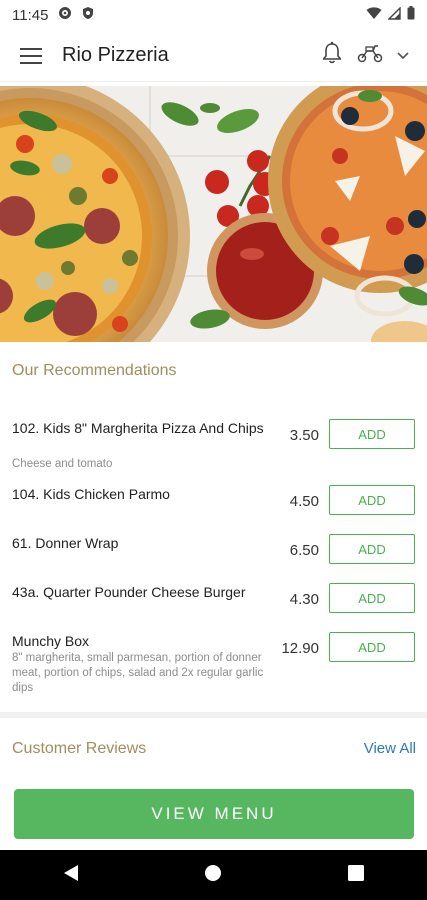  I want to click on recents-icon, so click(356, 875).